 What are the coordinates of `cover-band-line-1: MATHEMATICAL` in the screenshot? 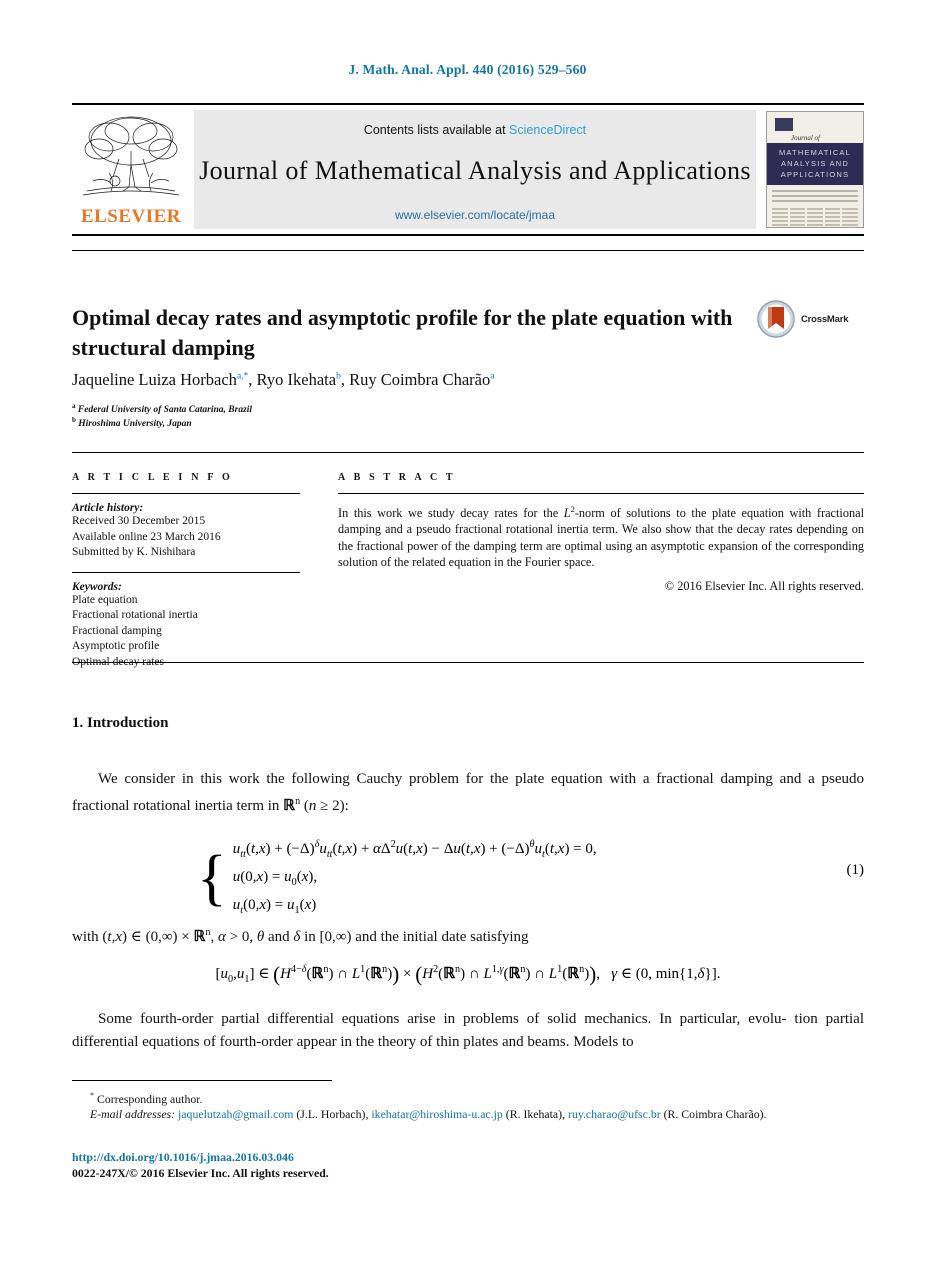 It's located at (815, 152).